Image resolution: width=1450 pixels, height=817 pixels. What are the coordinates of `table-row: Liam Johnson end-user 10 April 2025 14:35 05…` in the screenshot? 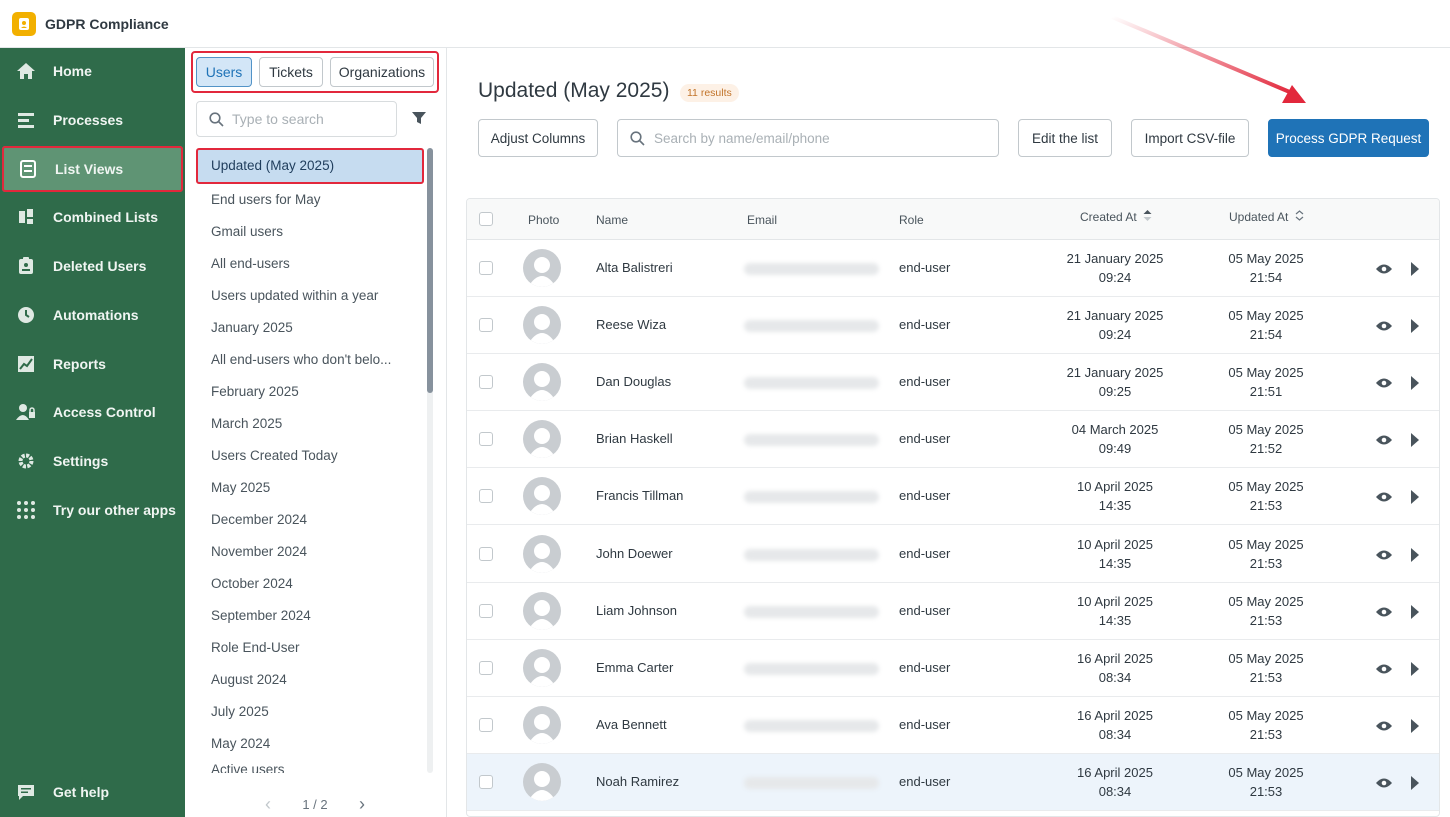 It's located at (953, 611).